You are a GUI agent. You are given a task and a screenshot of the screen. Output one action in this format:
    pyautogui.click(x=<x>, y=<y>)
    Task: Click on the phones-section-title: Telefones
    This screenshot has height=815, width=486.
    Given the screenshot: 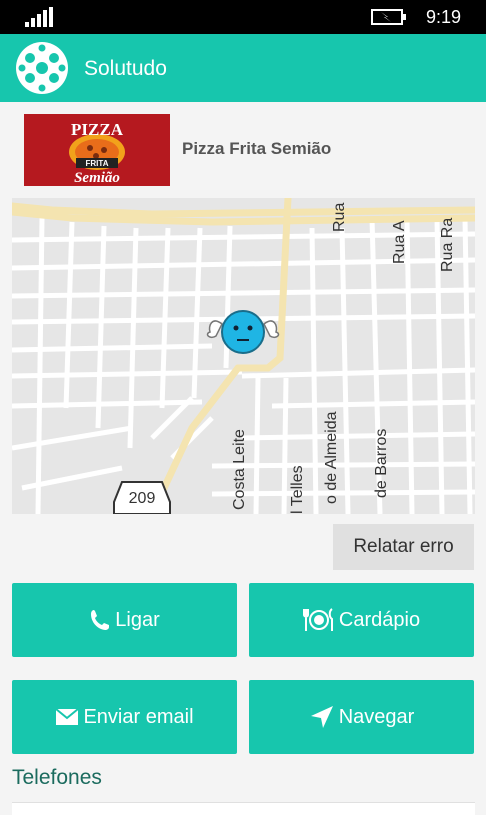 What is the action you would take?
    pyautogui.click(x=57, y=777)
    